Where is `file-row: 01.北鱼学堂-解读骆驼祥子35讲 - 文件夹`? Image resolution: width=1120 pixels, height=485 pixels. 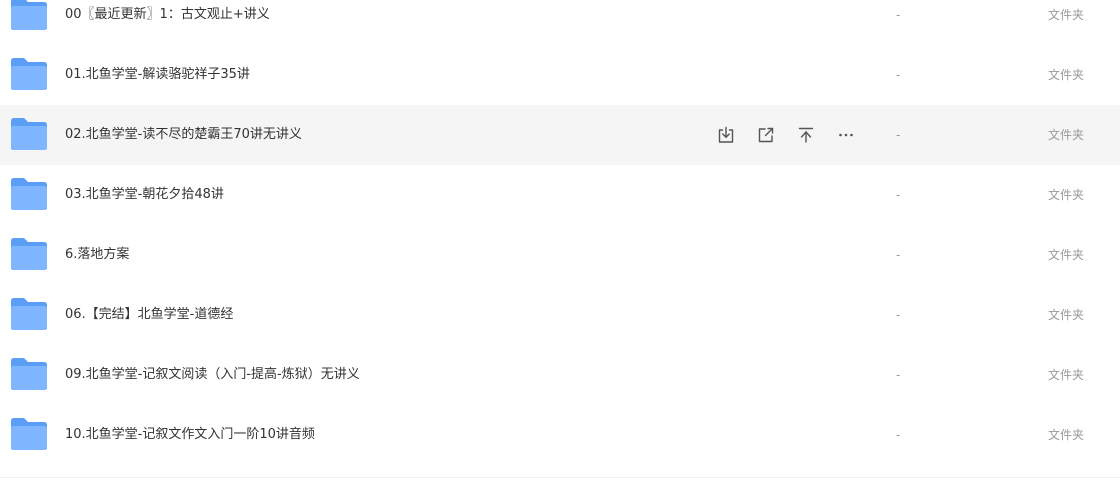
file-row: 01.北鱼学堂-解读骆驼祥子35讲 - 文件夹 is located at coordinates (560, 75).